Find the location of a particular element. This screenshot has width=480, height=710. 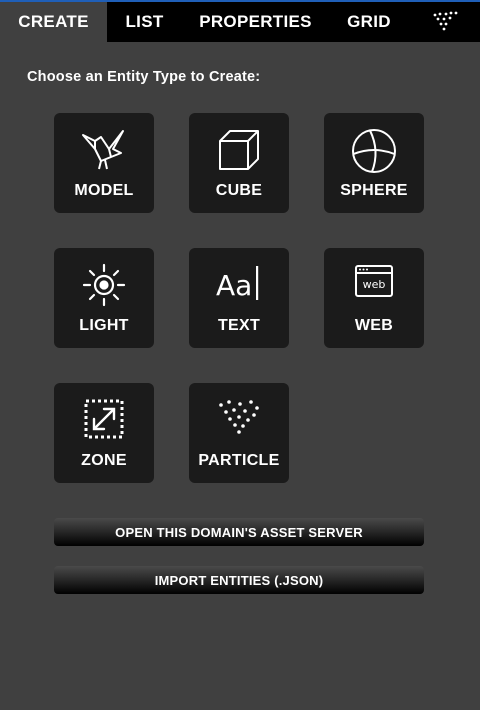

text-button: Aa TEXT is located at coordinates (239, 298).